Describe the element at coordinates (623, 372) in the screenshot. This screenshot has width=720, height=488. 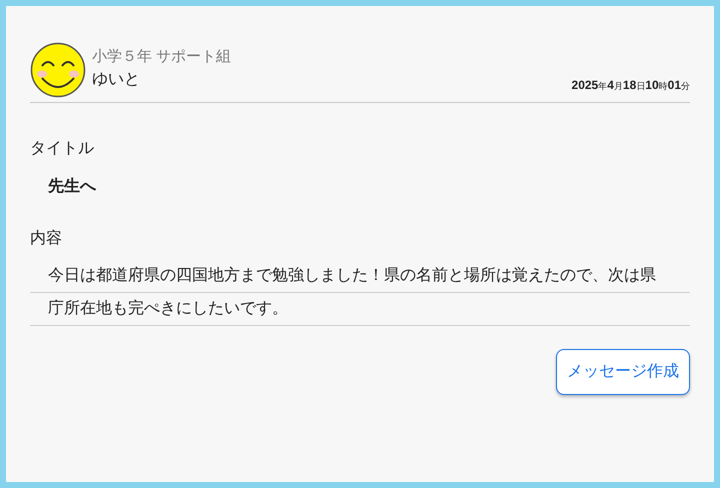
I see `compose-message-button: メッセージ作成` at that location.